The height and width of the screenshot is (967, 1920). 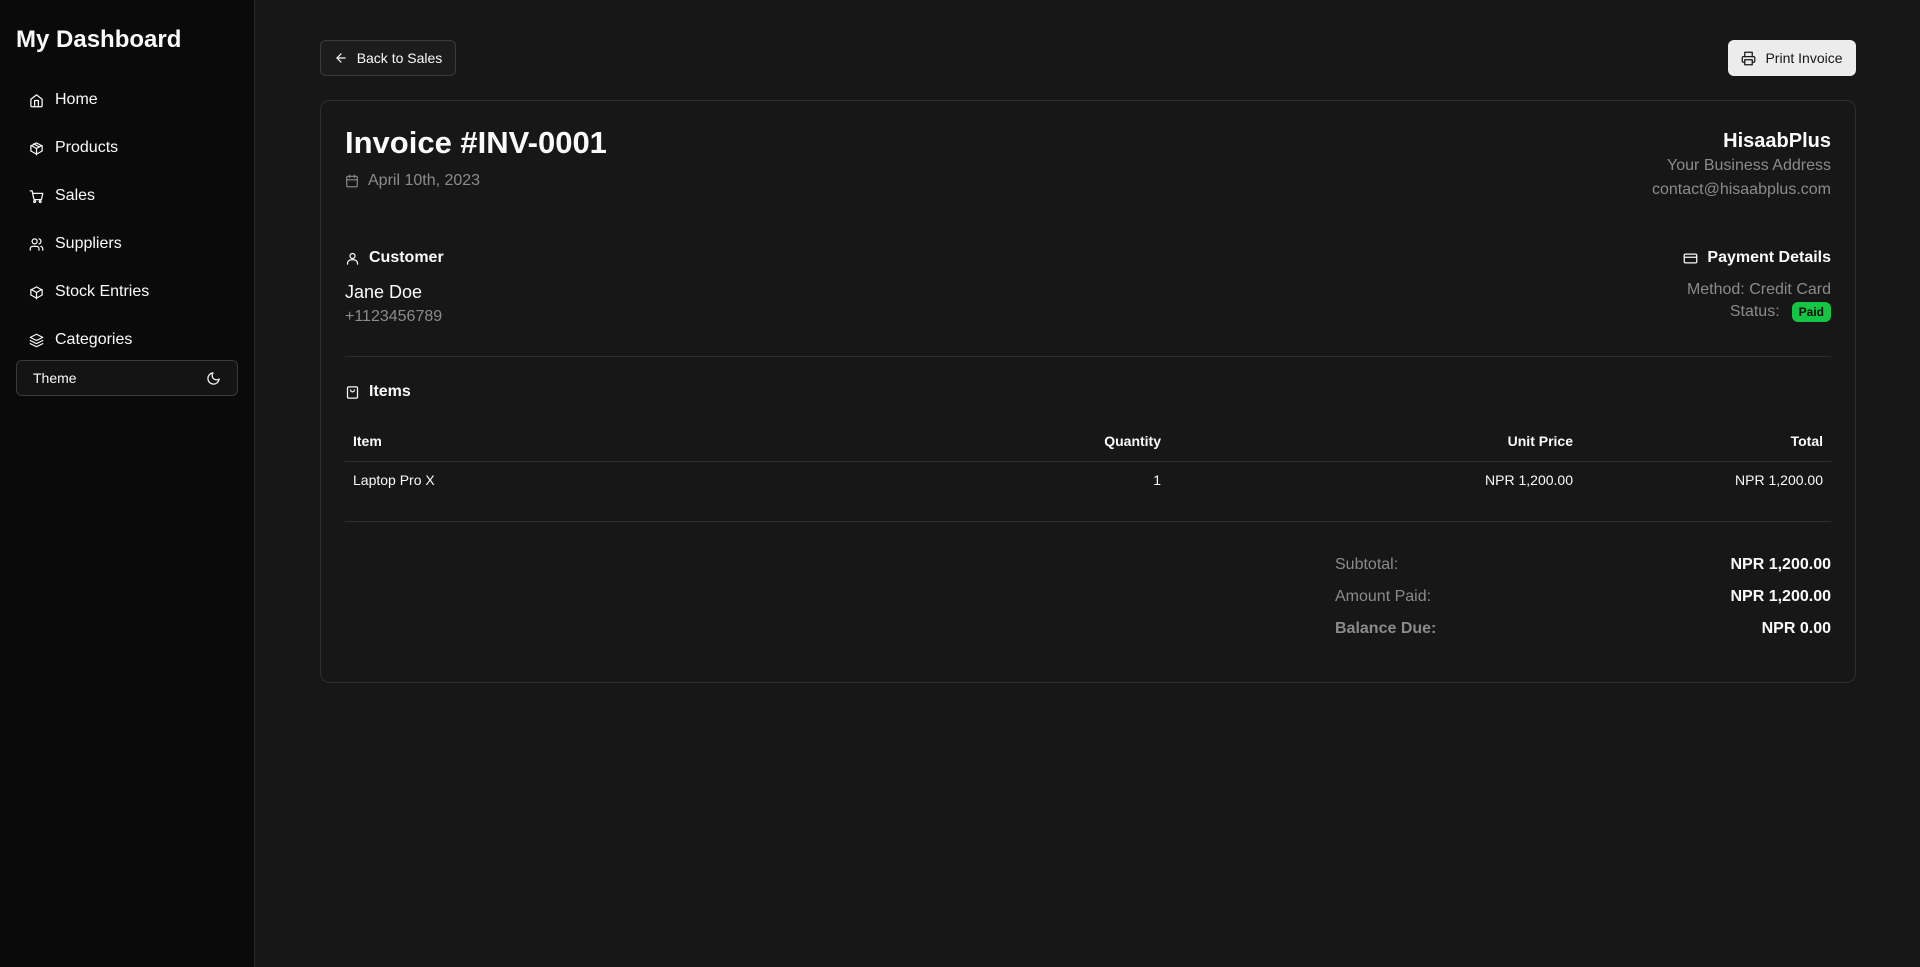 What do you see at coordinates (1529, 480) in the screenshot?
I see `cell-unit-price: NPR 1,200.00` at bounding box center [1529, 480].